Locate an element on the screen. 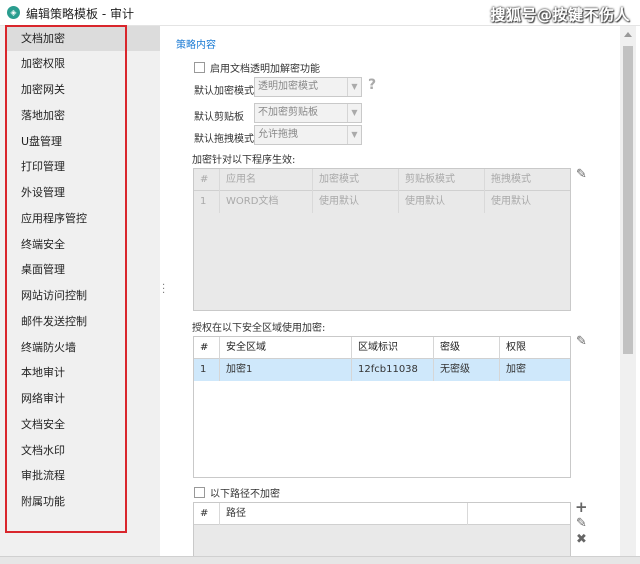  edit-program-pencil-icon: ✎ is located at coordinates (581, 174).